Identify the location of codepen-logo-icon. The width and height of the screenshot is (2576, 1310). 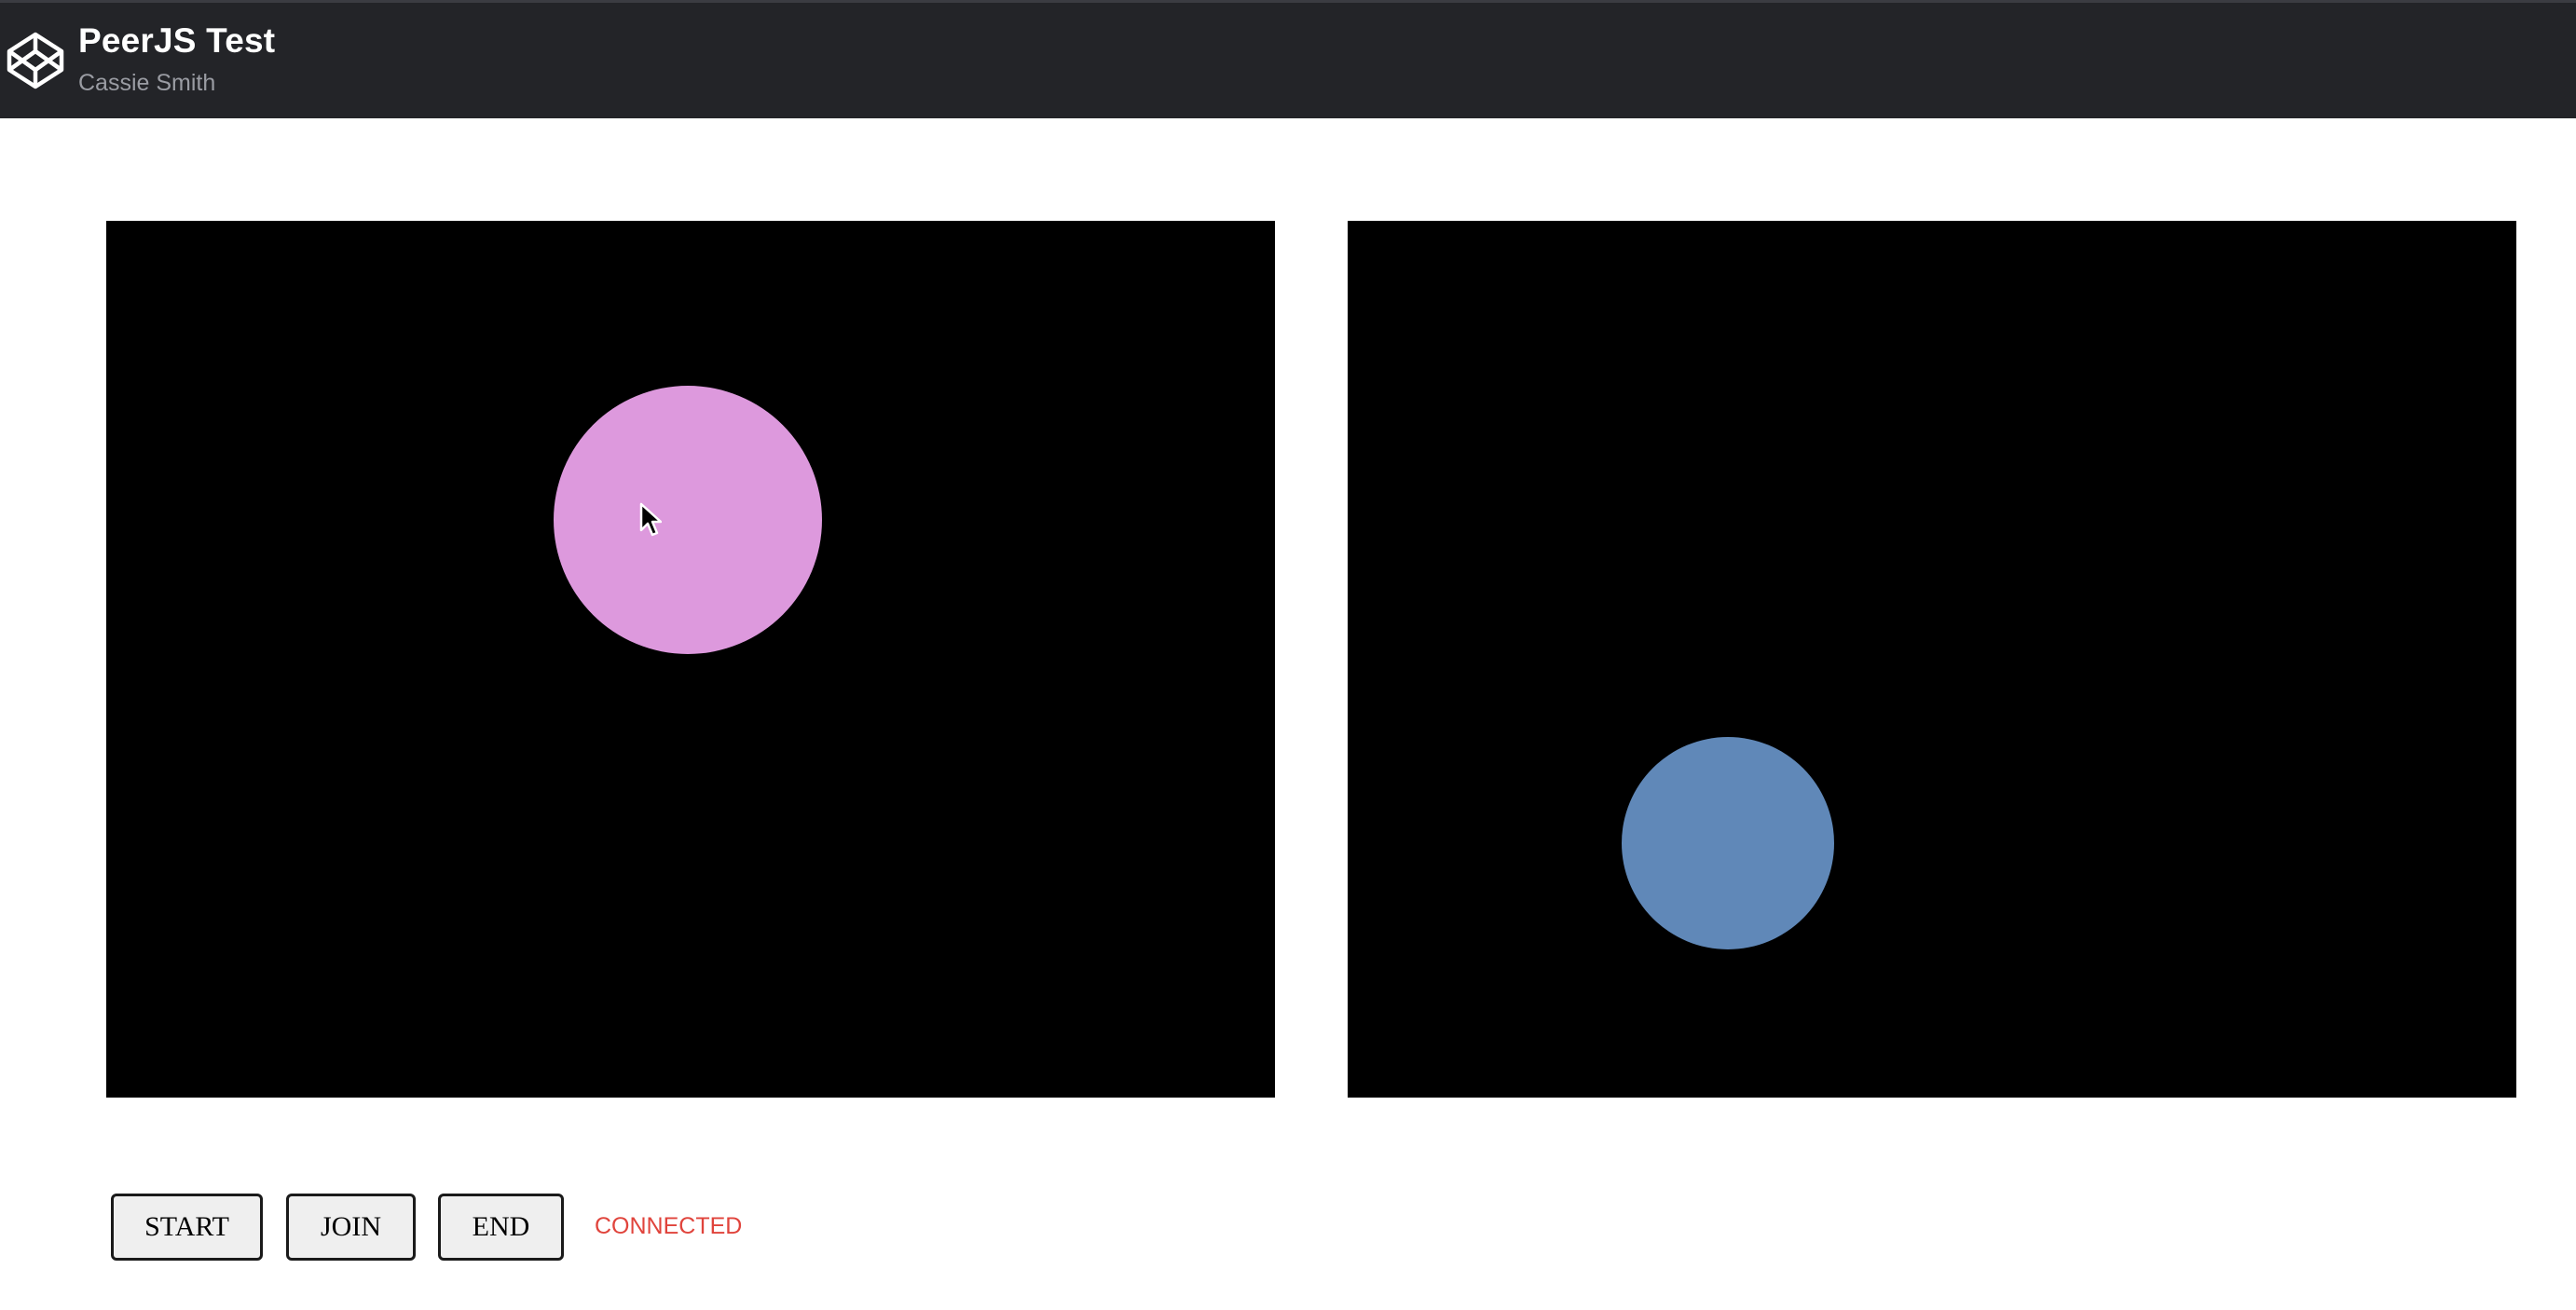
(35, 60).